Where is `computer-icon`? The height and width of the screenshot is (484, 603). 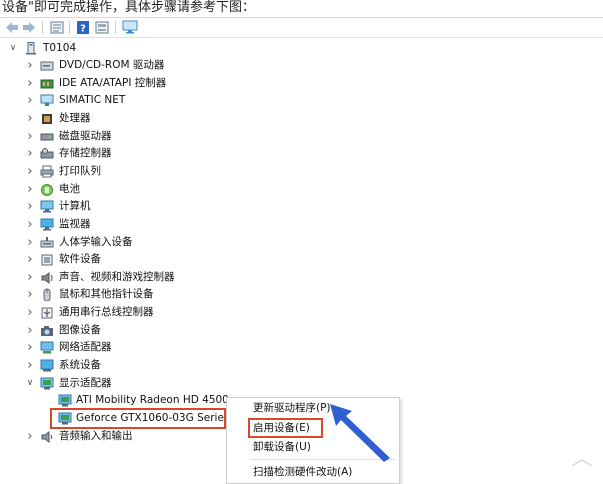 computer-icon is located at coordinates (47, 206).